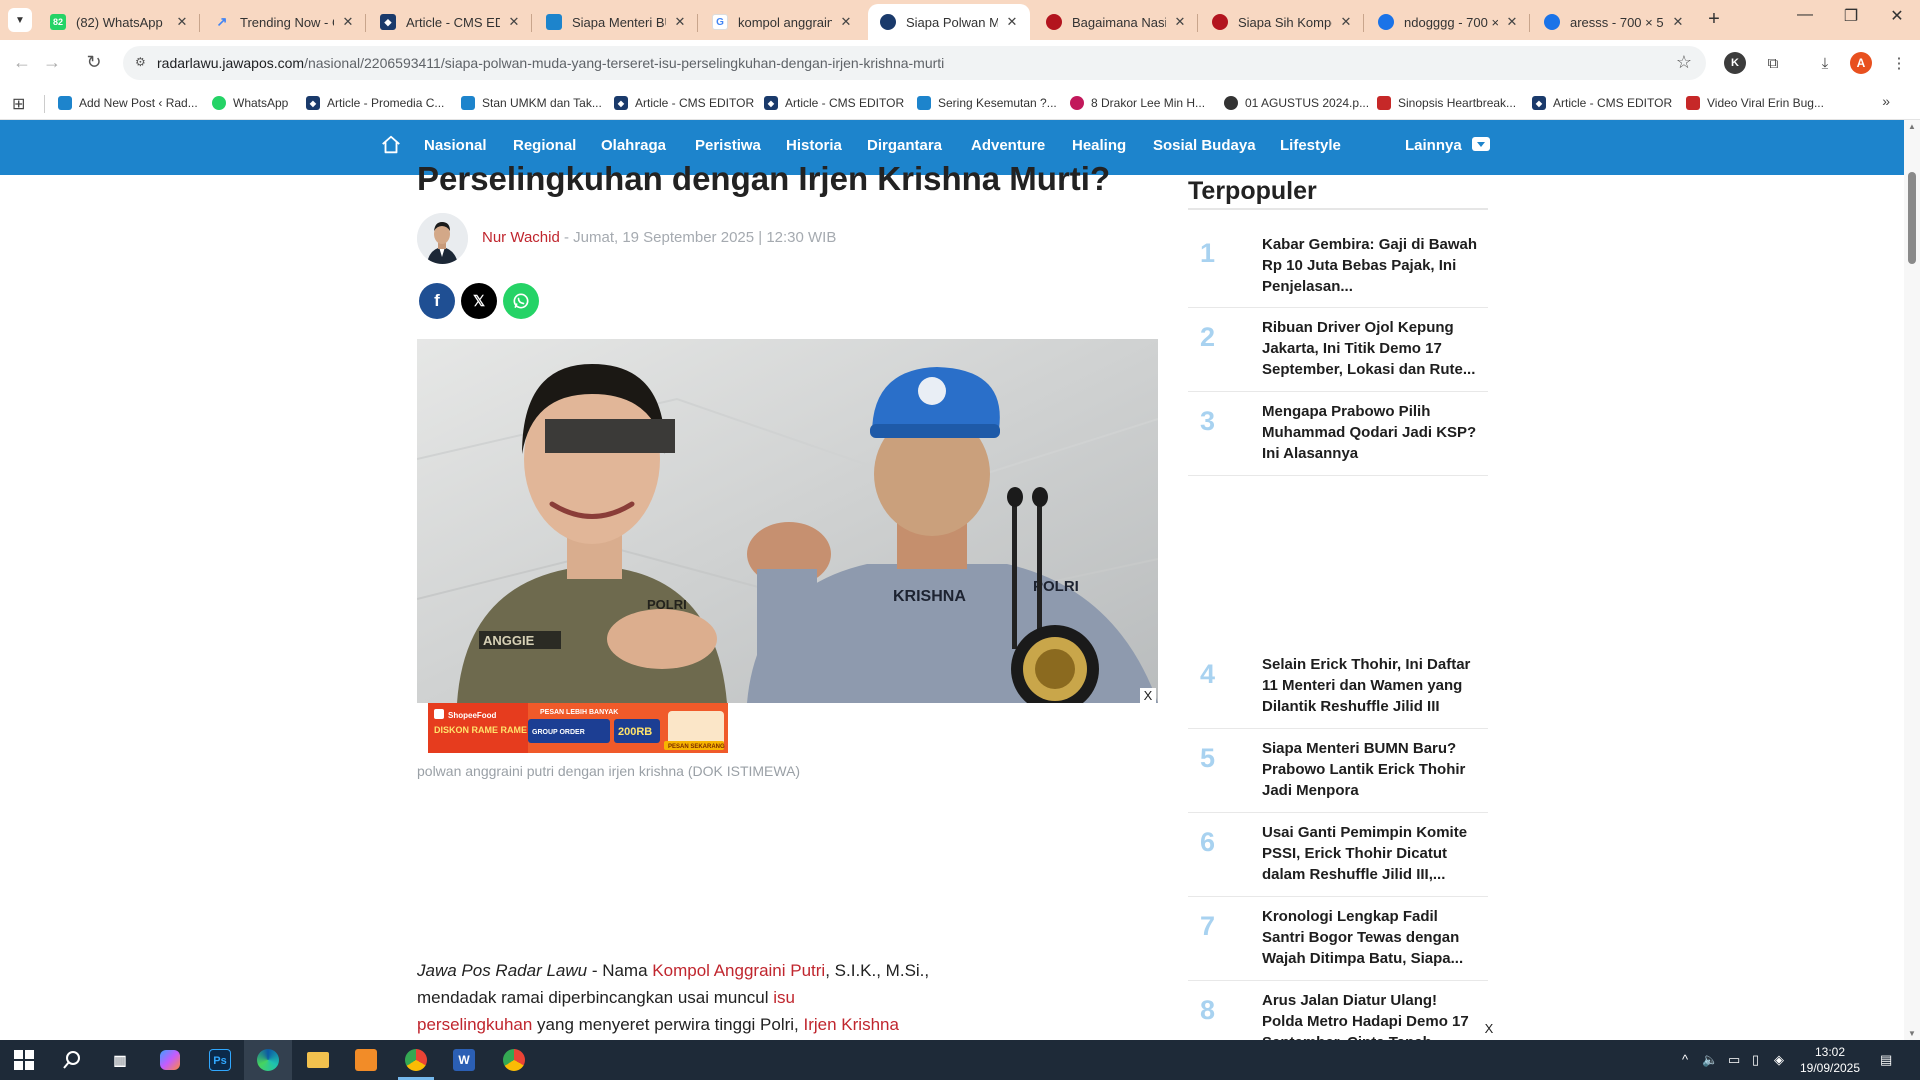  Describe the element at coordinates (544, 145) in the screenshot. I see `nav-regional: Regional` at that location.